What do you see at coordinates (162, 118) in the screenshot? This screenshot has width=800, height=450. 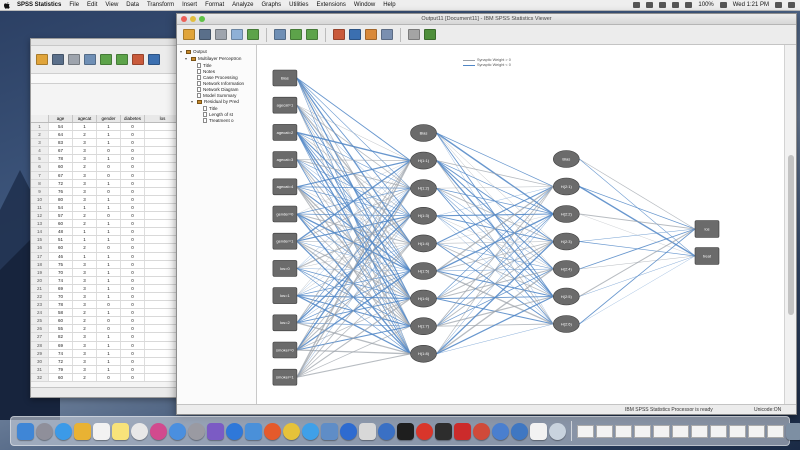 I see `column-header: los` at bounding box center [162, 118].